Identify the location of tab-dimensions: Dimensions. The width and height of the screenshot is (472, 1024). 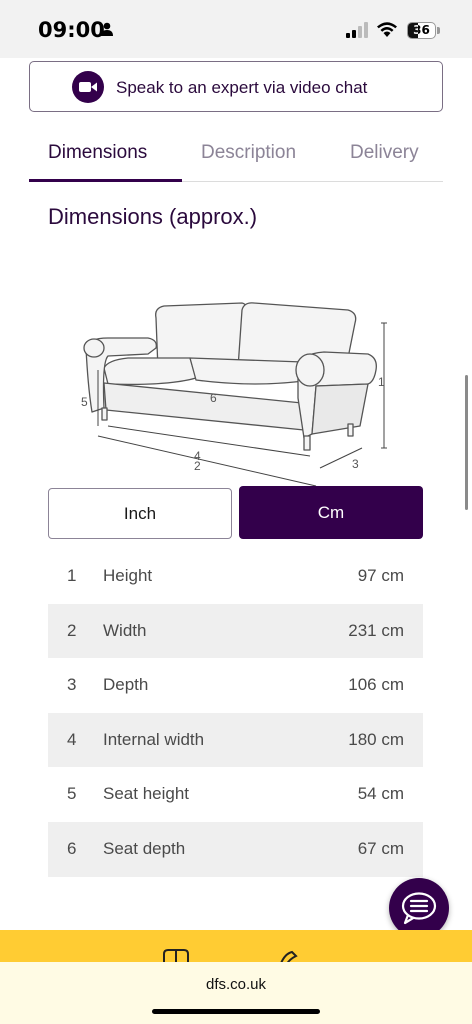
(97, 153).